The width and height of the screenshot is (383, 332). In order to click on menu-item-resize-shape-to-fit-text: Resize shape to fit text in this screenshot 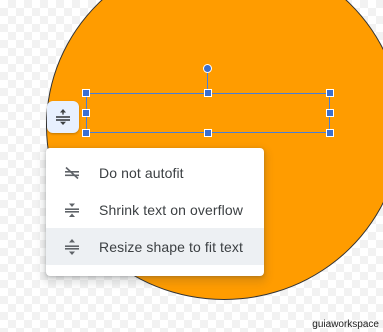, I will do `click(155, 246)`.